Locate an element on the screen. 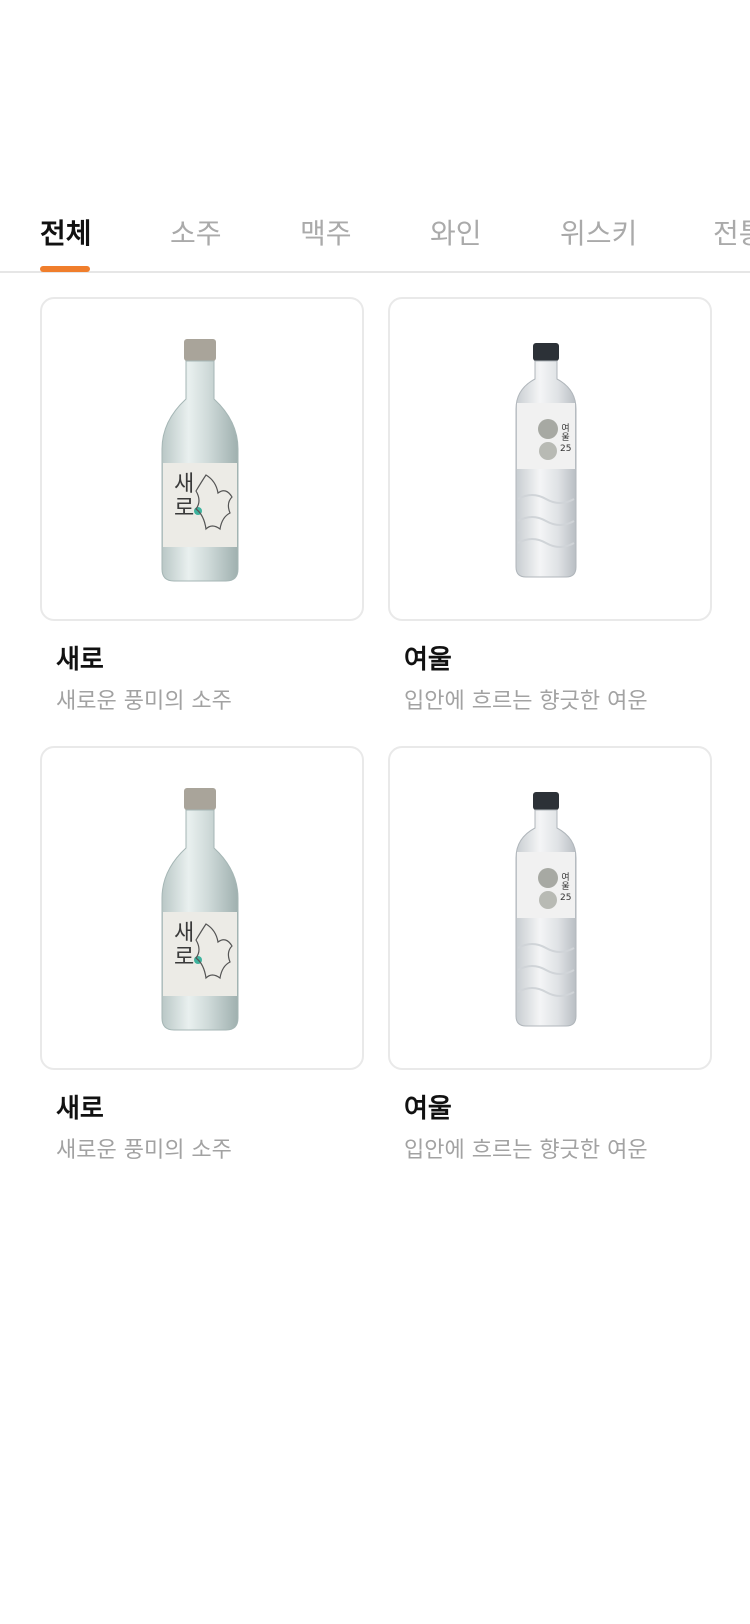 The height and width of the screenshot is (1624, 750). tab-beer: 맥주 is located at coordinates (326, 234).